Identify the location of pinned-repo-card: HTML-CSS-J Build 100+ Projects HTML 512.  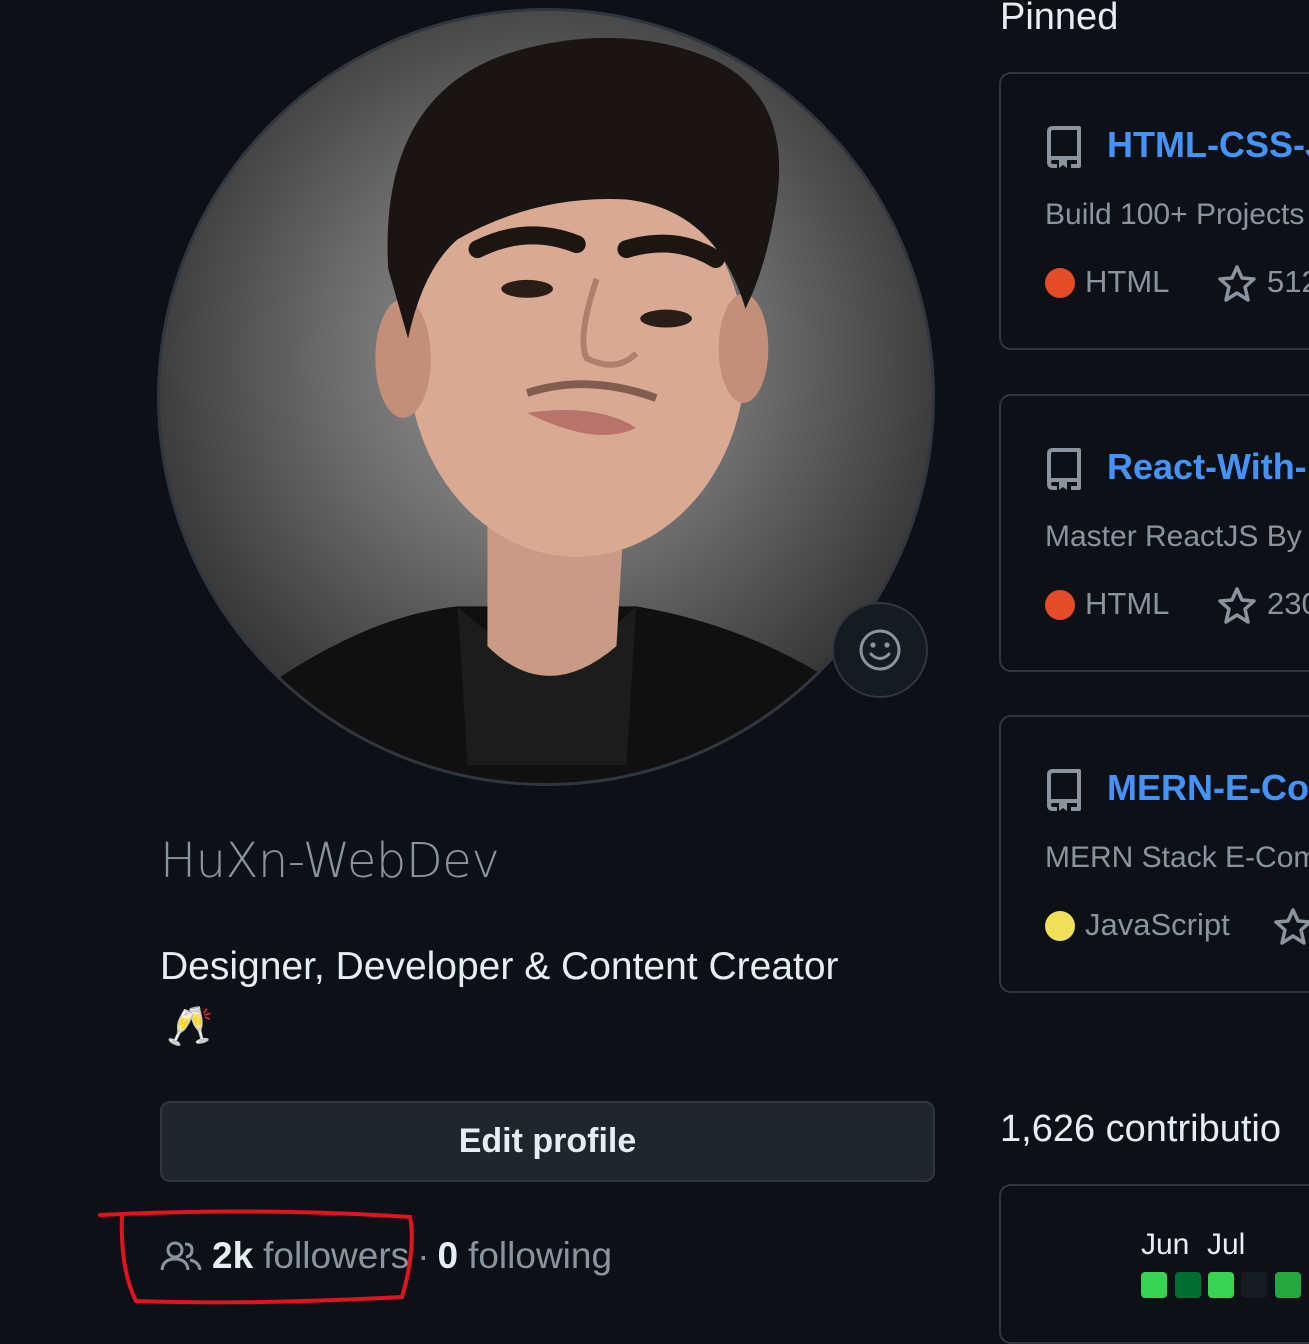
(1154, 211).